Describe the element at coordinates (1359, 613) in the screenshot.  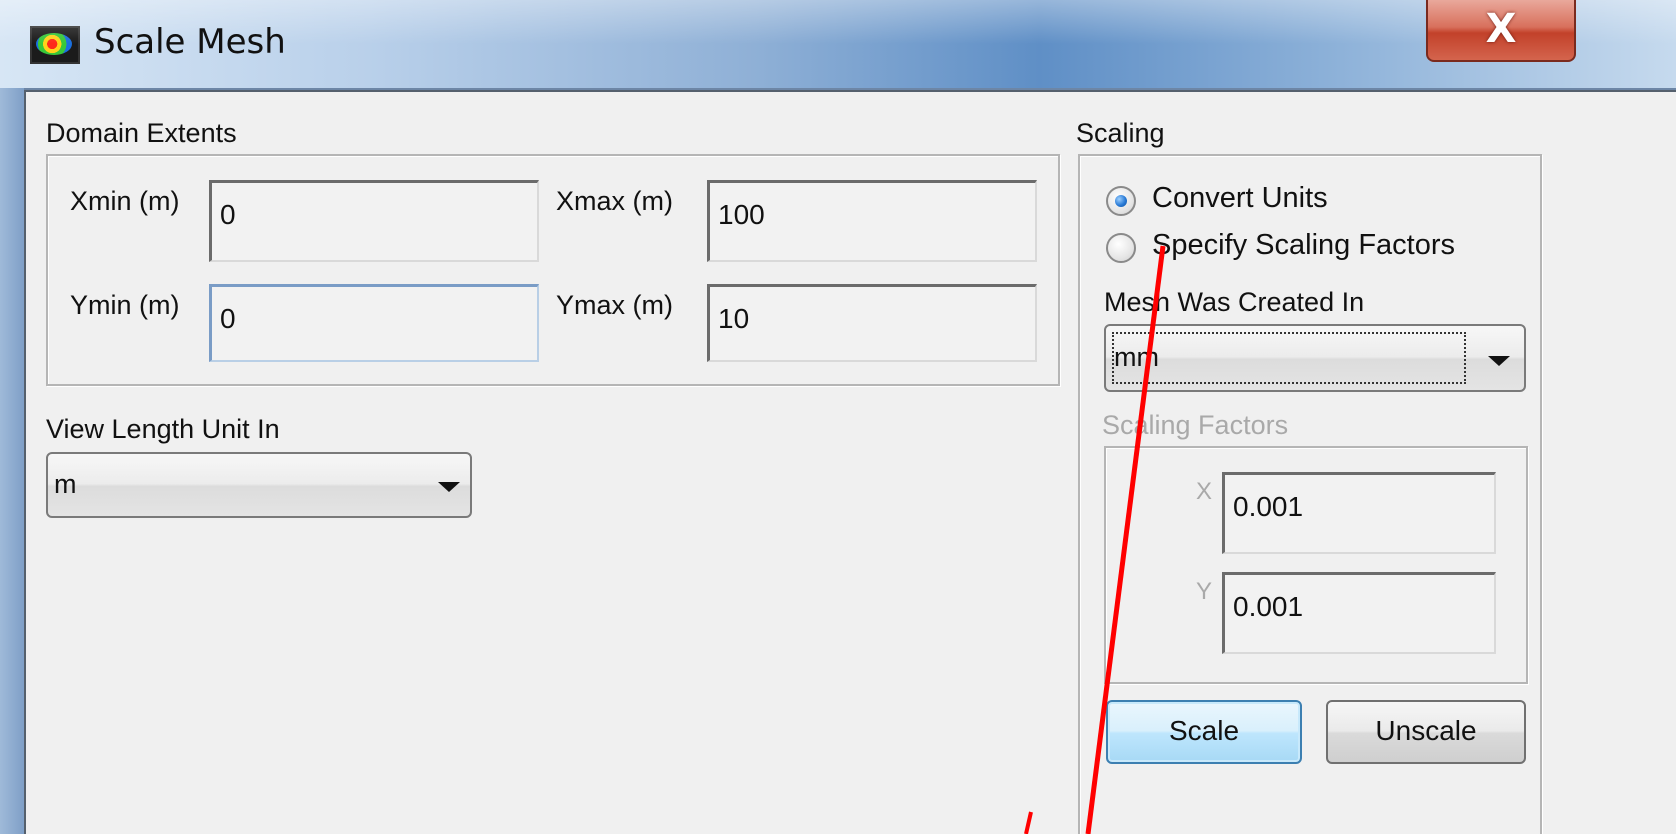
I see `scale-y-field: 0.001` at that location.